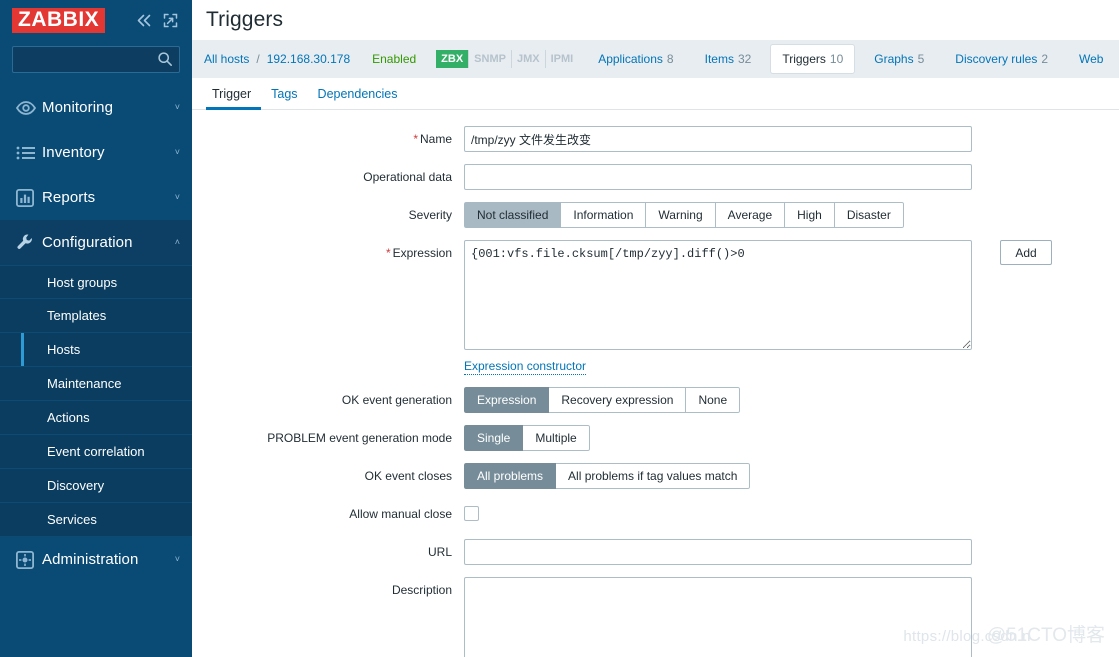  I want to click on tab-count: 32, so click(744, 59).